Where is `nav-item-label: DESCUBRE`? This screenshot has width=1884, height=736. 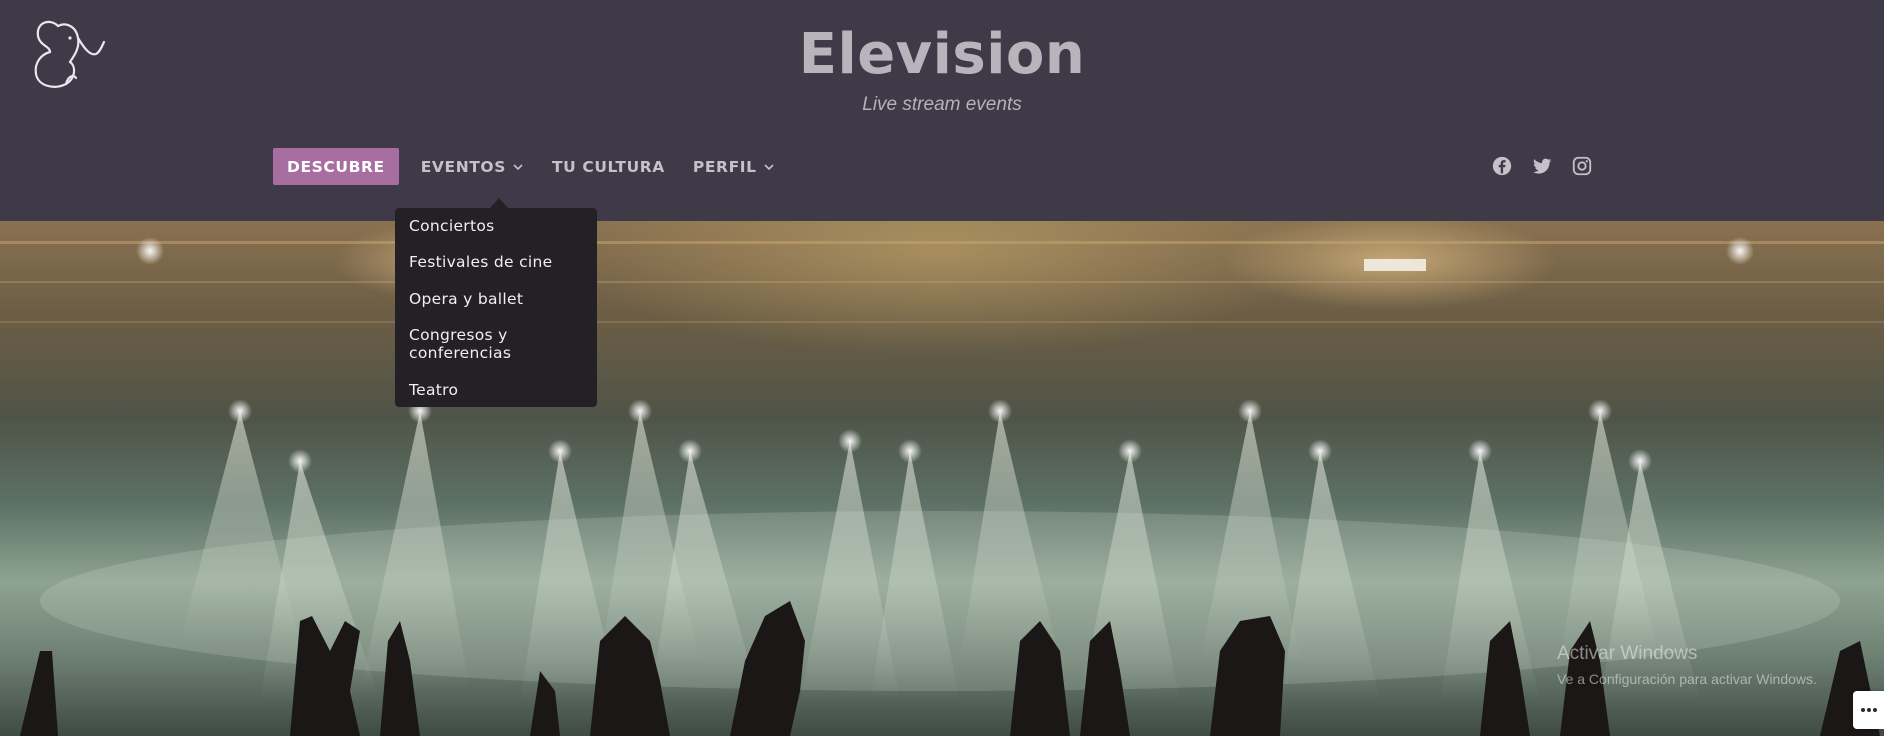 nav-item-label: DESCUBRE is located at coordinates (336, 166).